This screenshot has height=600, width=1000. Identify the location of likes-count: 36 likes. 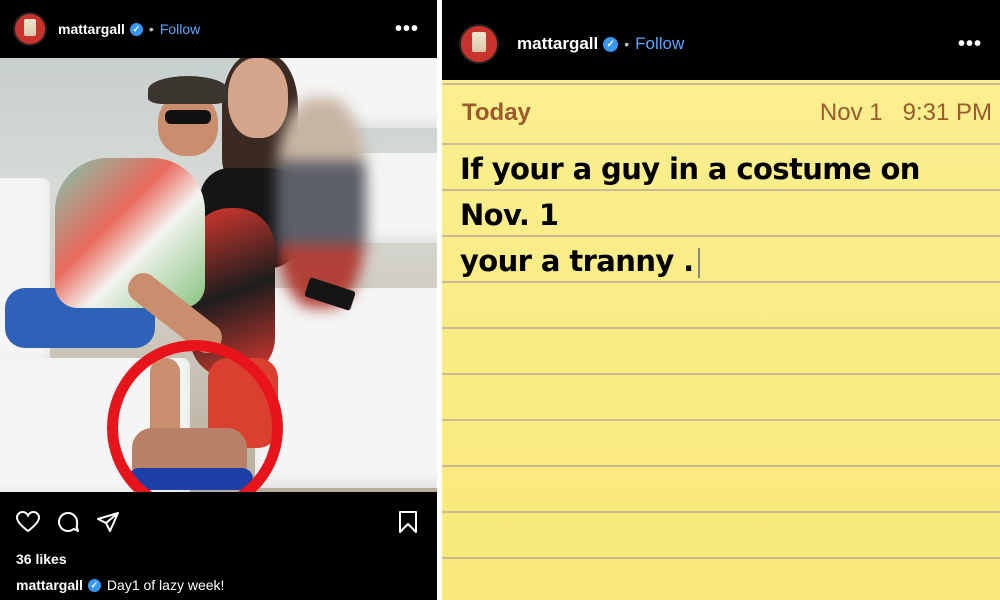
(41, 559).